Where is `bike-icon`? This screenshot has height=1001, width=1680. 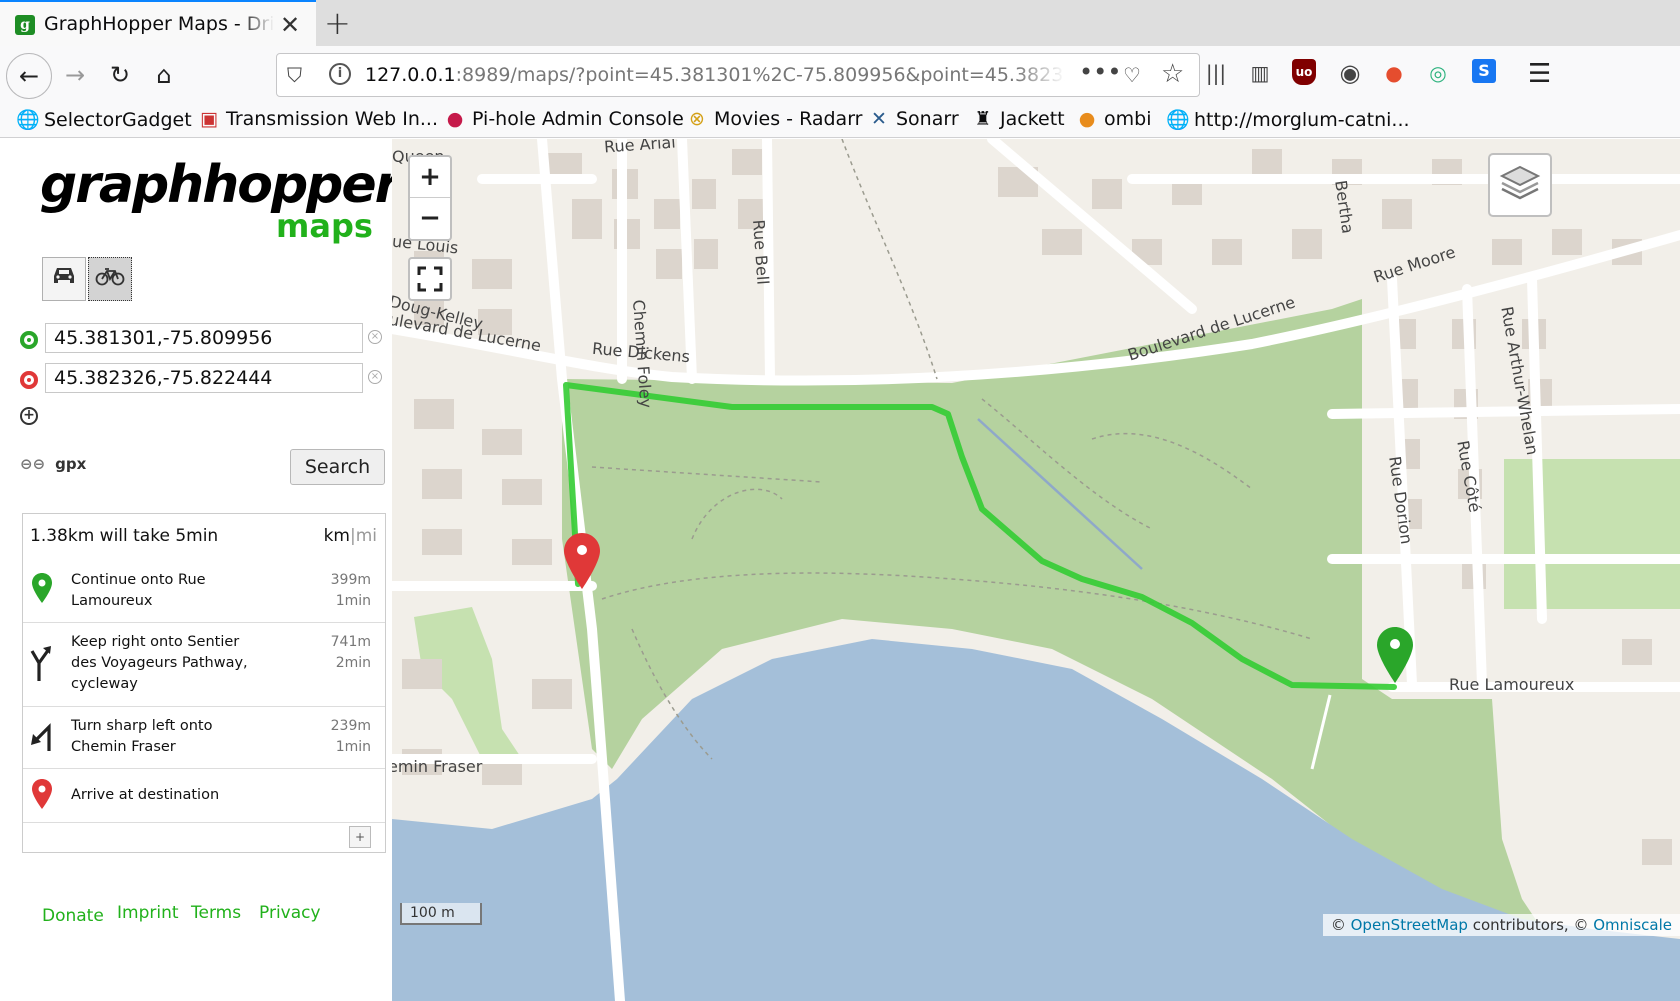
bike-icon is located at coordinates (110, 277).